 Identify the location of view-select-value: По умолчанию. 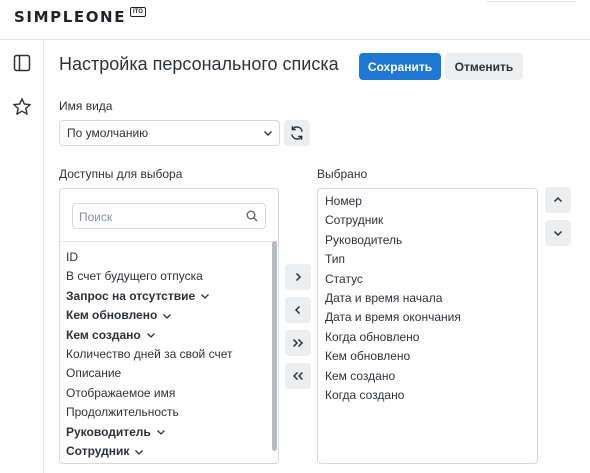
(108, 133).